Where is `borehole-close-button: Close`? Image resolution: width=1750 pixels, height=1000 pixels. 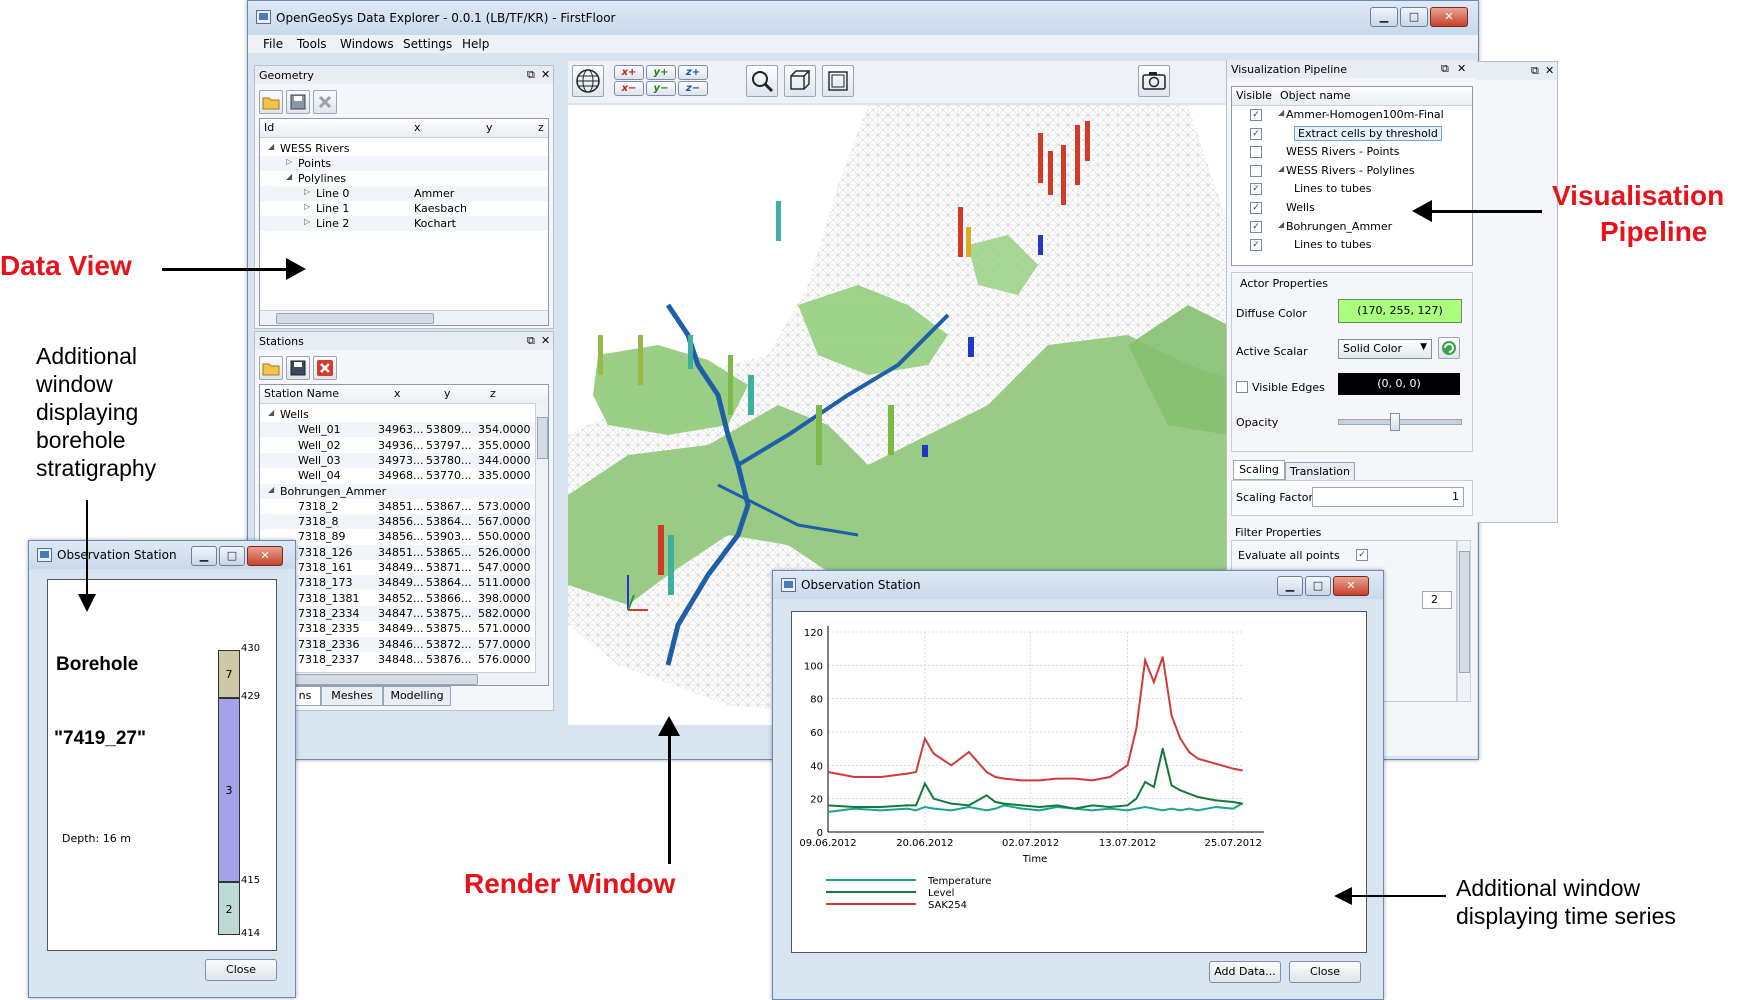 borehole-close-button: Close is located at coordinates (241, 970).